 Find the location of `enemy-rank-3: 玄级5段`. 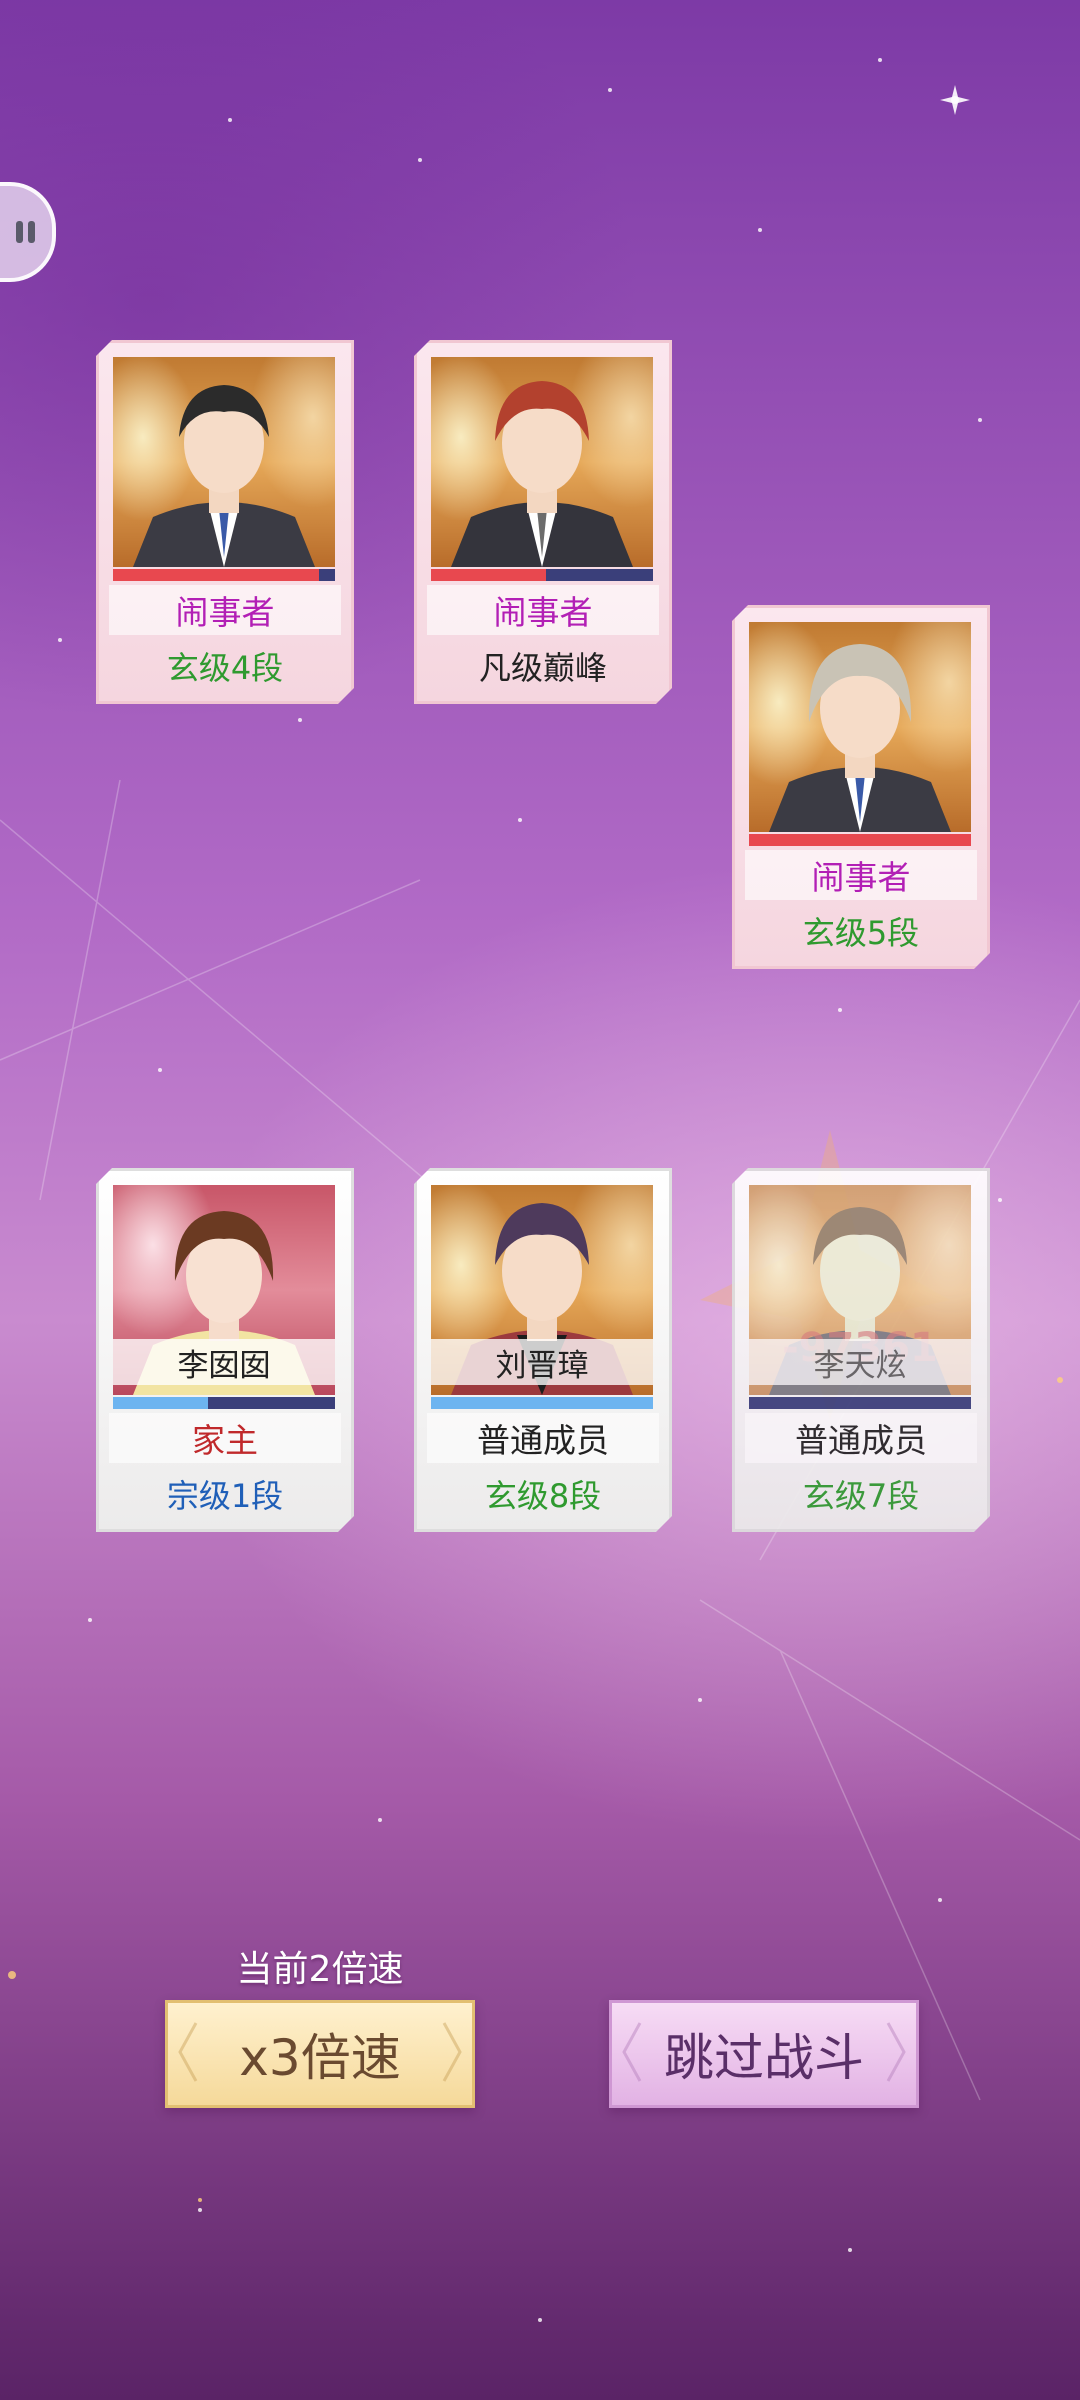

enemy-rank-3: 玄级5段 is located at coordinates (861, 933).